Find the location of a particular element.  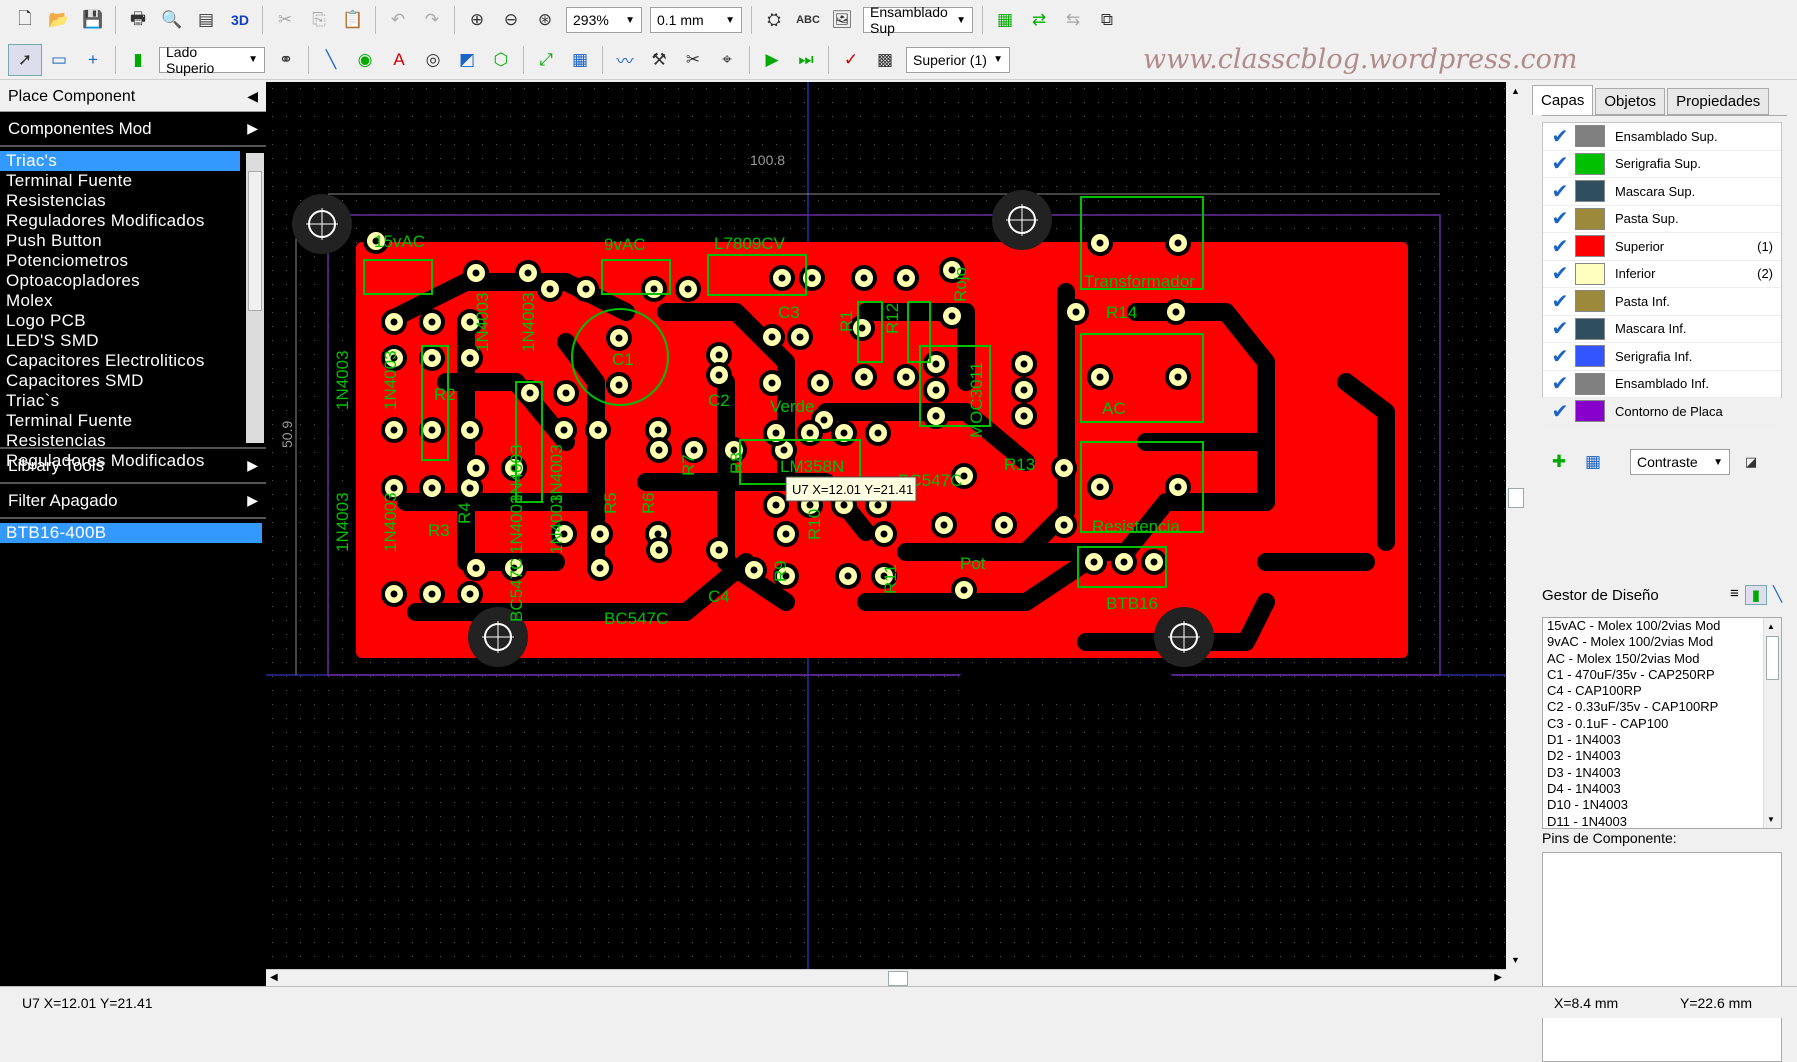

hscroll-thumb is located at coordinates (898, 978).